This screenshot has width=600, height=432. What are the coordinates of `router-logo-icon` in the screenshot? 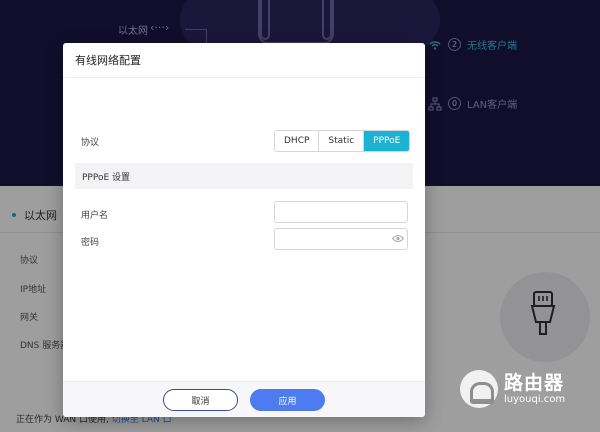 It's located at (479, 389).